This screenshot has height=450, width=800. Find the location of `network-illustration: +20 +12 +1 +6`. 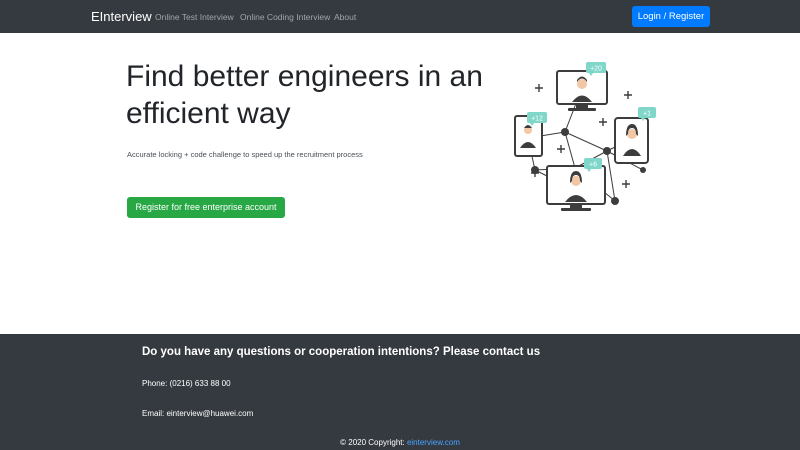

network-illustration: +20 +12 +1 +6 is located at coordinates (585, 136).